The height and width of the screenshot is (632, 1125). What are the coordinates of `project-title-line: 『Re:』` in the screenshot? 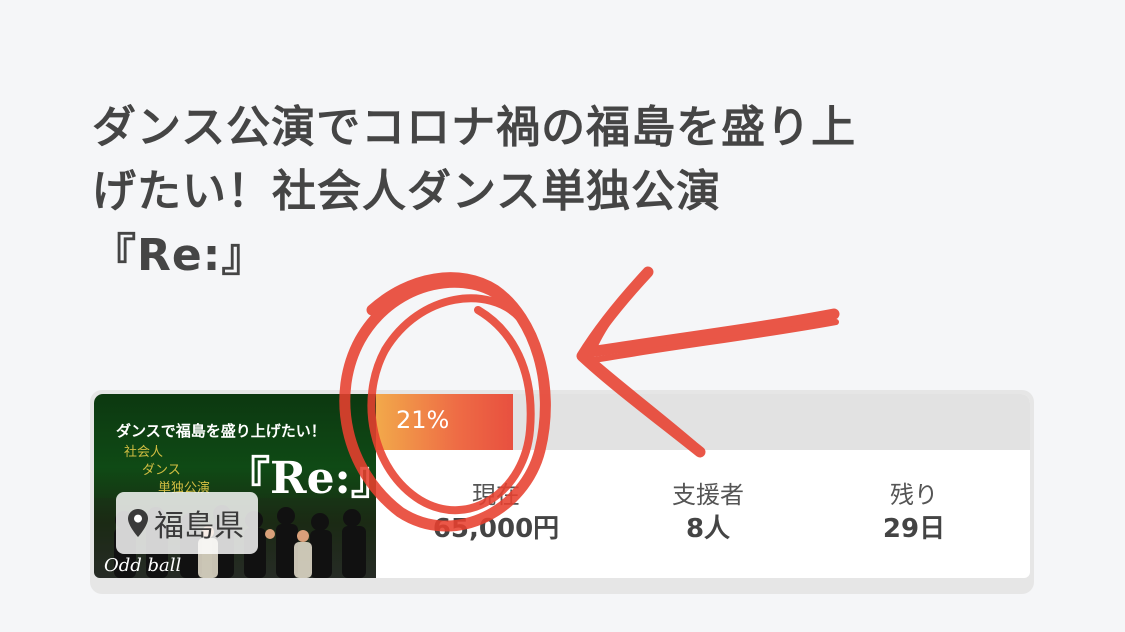 It's located at (179, 255).